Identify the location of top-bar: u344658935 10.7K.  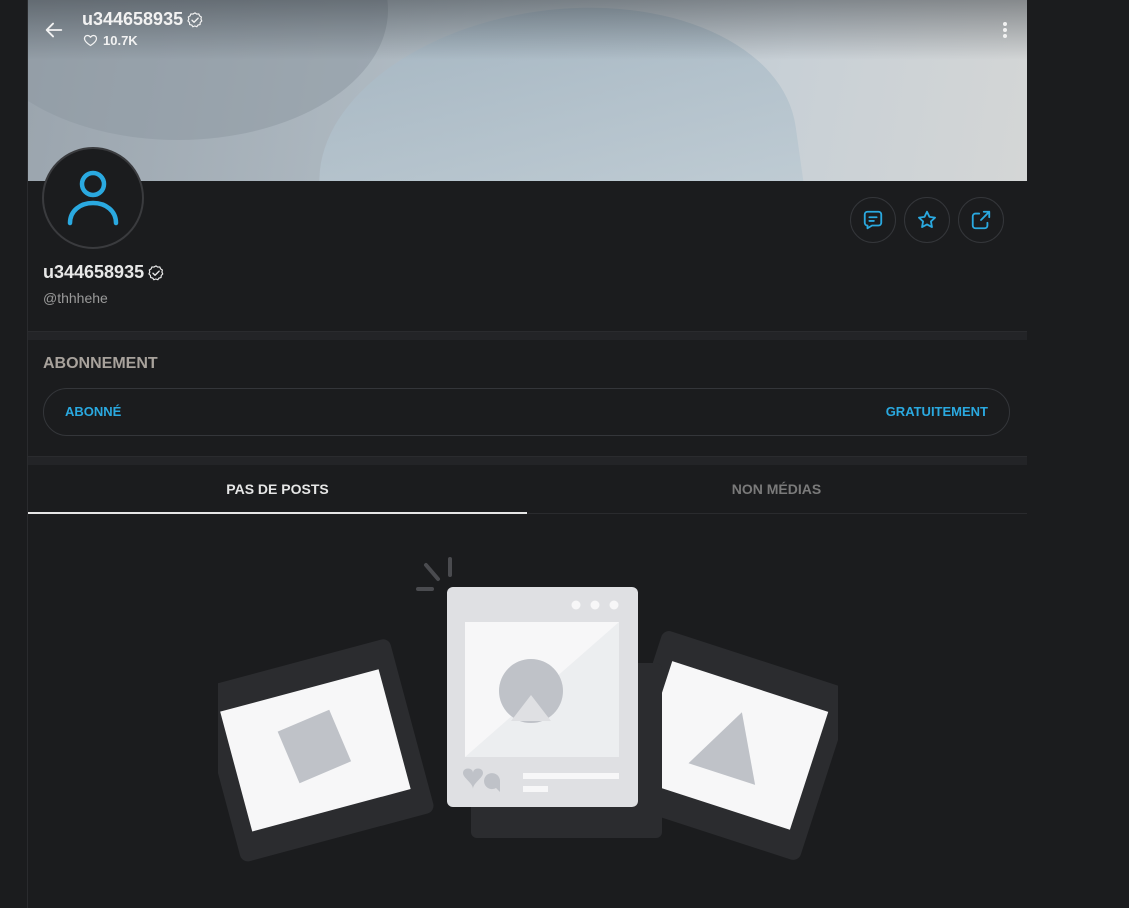
(527, 30).